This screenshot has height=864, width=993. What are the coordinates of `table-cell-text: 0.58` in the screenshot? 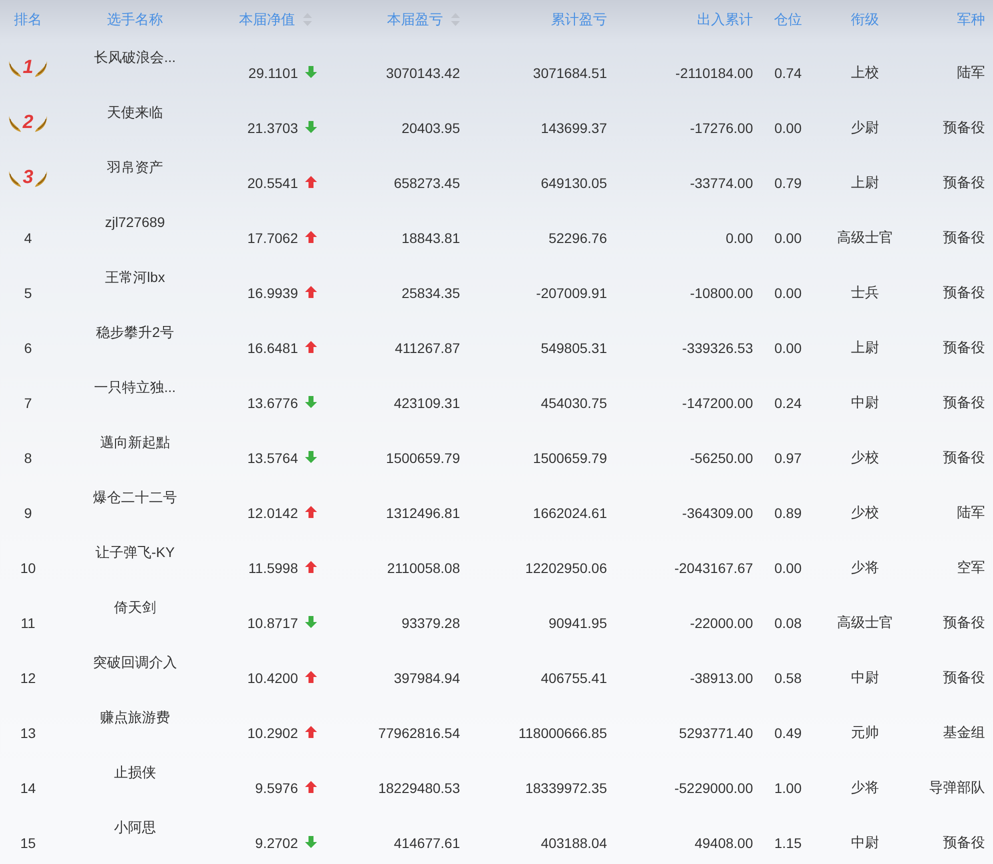 It's located at (788, 677).